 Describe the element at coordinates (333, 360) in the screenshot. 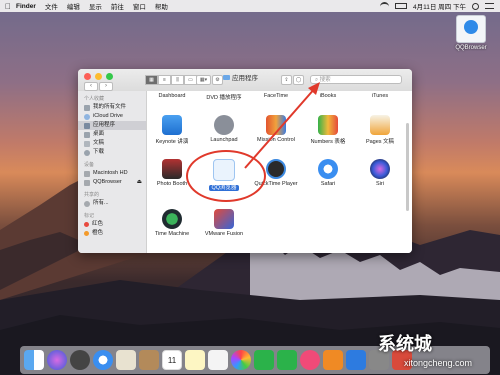

I see `ibooks-dock-icon` at that location.